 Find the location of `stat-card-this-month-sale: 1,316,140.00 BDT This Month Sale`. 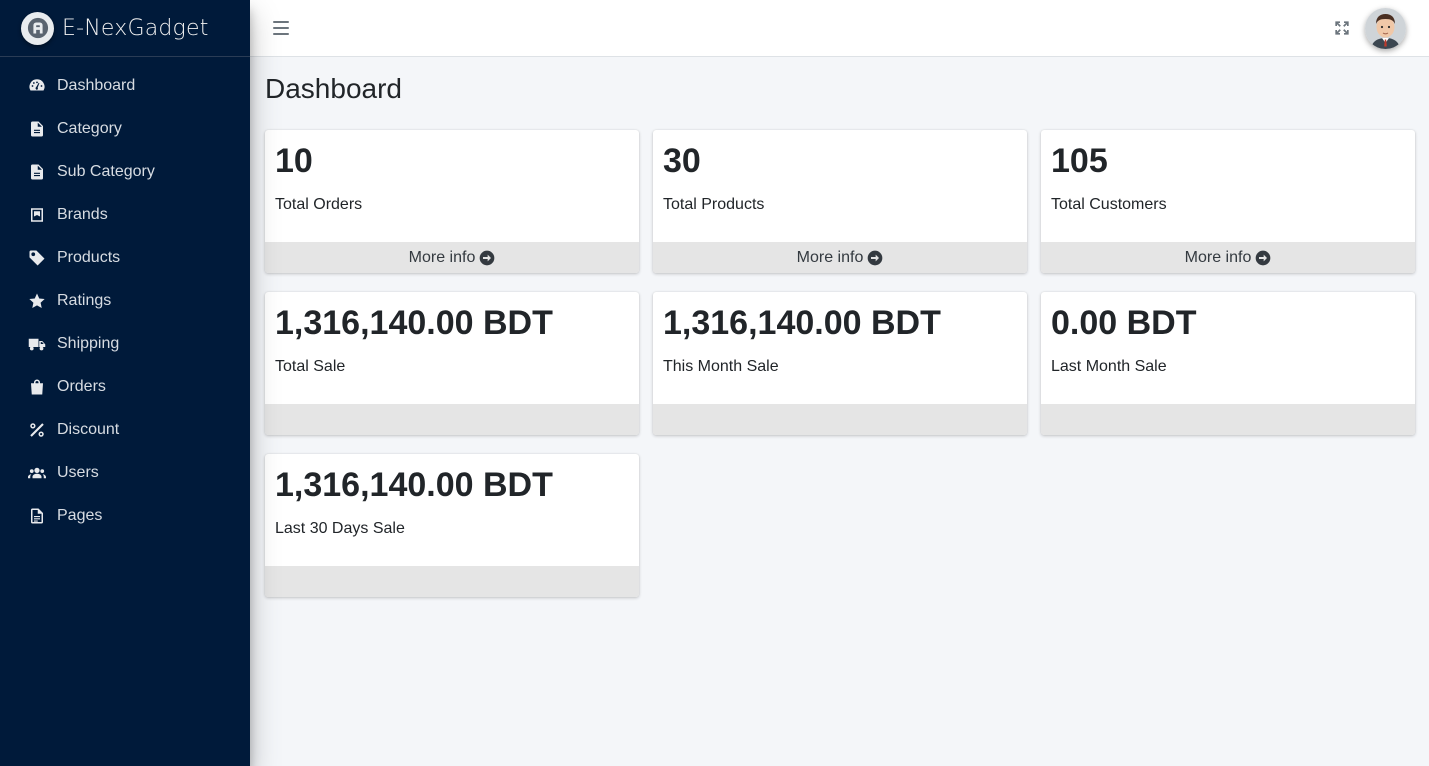

stat-card-this-month-sale: 1,316,140.00 BDT This Month Sale is located at coordinates (840, 363).